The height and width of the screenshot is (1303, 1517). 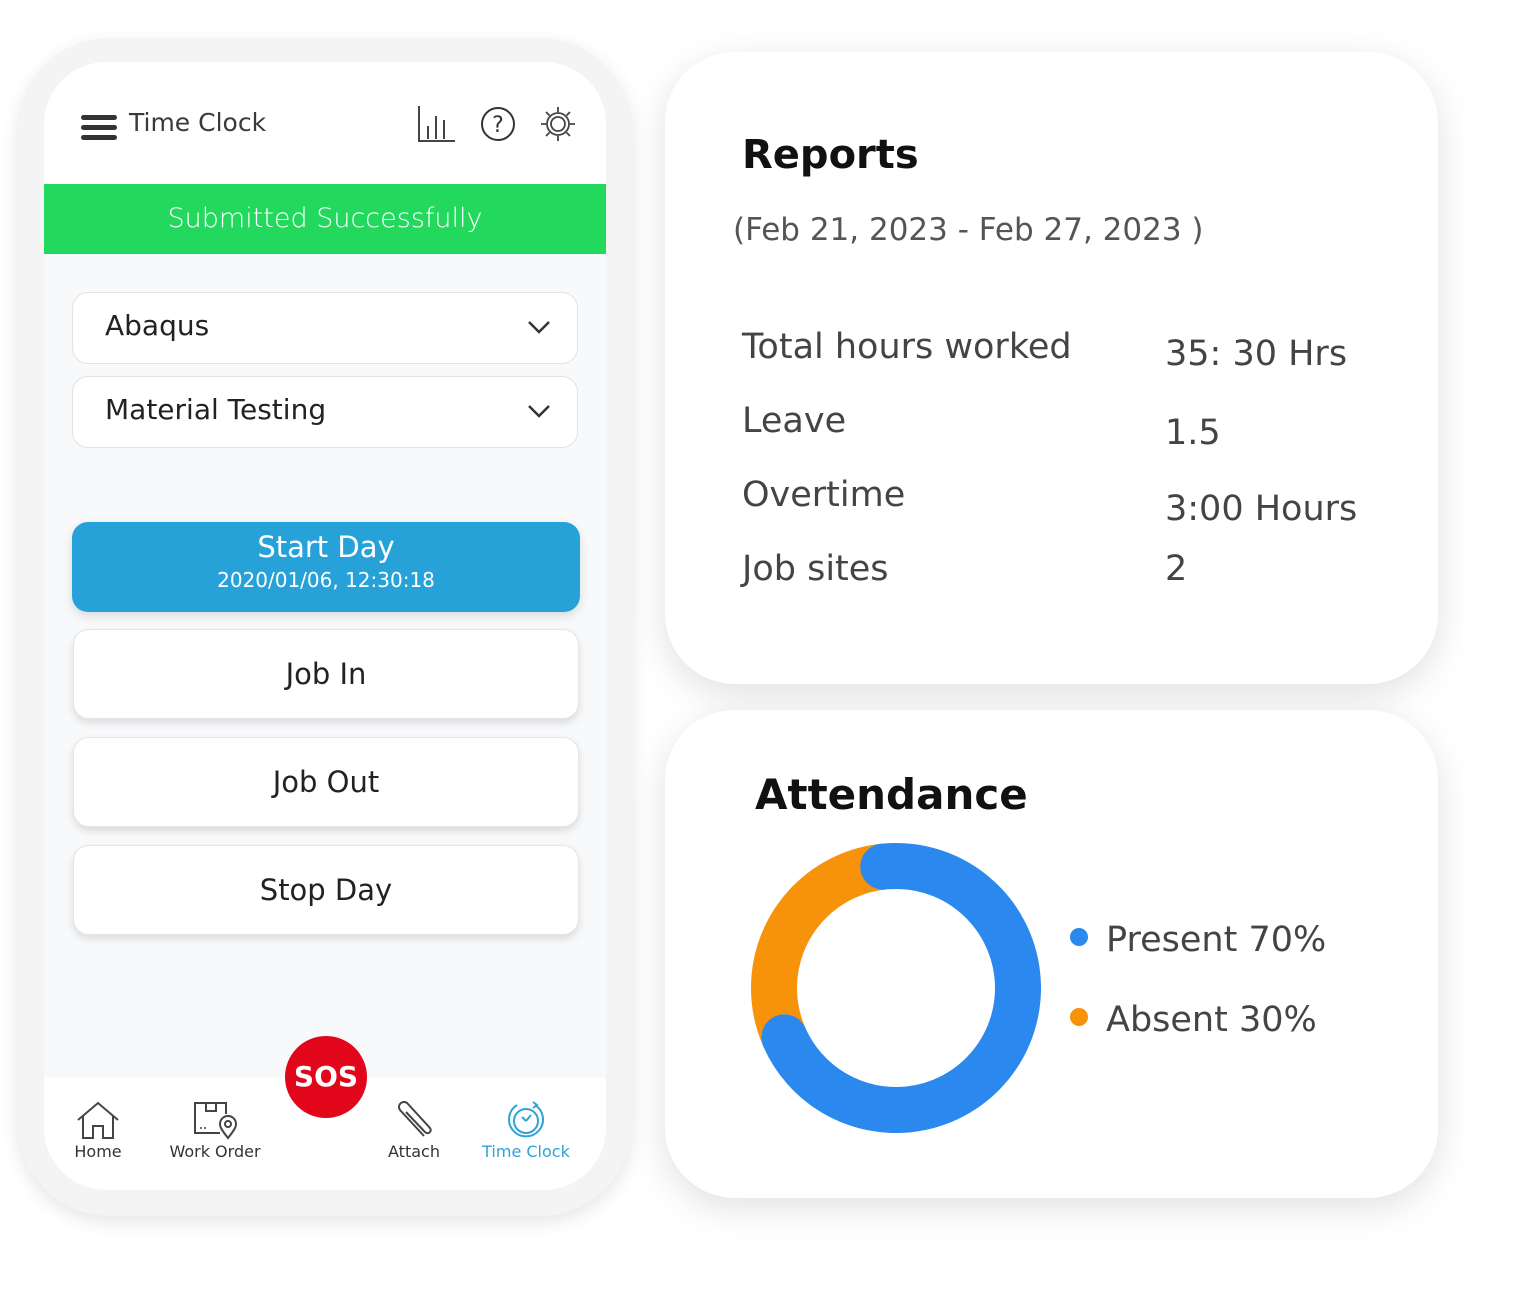 What do you see at coordinates (815, 569) in the screenshot?
I see `report-label: Job sites` at bounding box center [815, 569].